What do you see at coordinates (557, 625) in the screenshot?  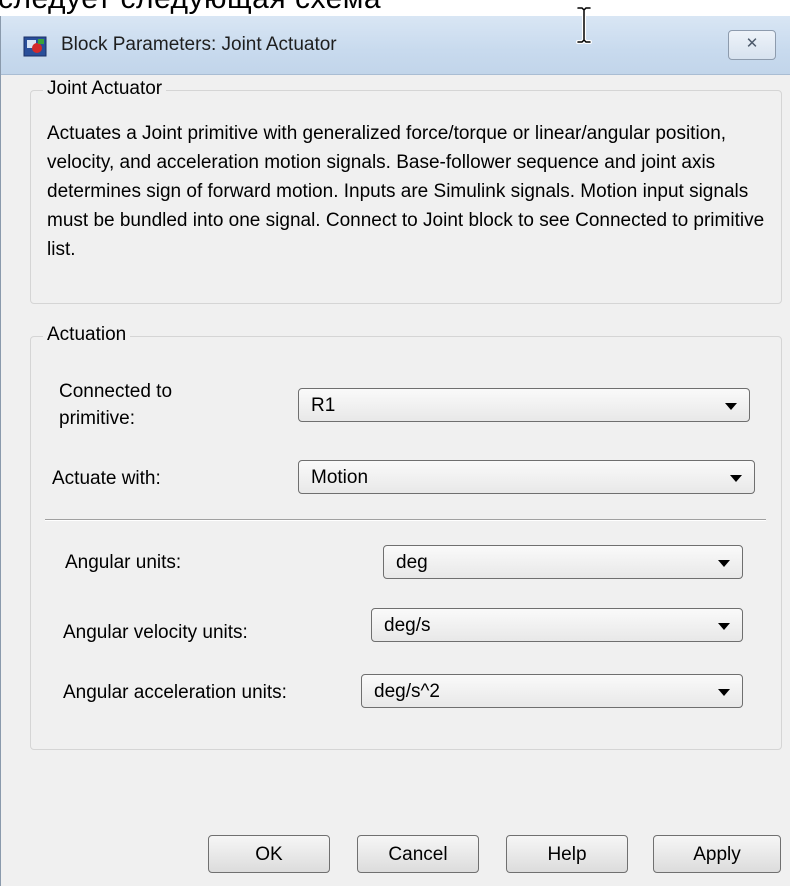 I see `angular-velocity-units-select: deg/s` at bounding box center [557, 625].